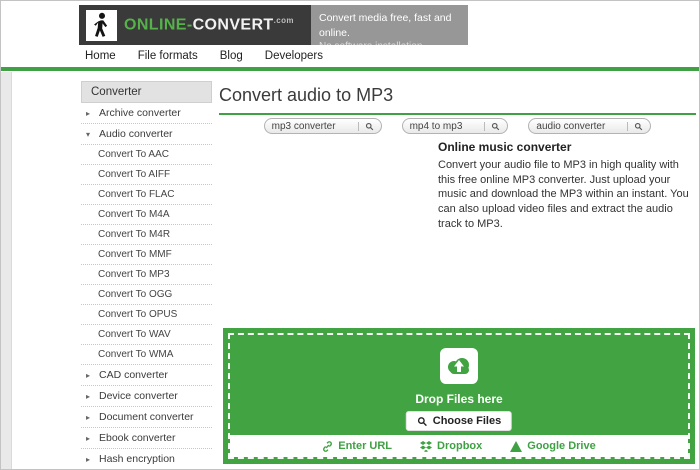 The width and height of the screenshot is (700, 470). What do you see at coordinates (459, 366) in the screenshot?
I see `upload-cloud-icon` at bounding box center [459, 366].